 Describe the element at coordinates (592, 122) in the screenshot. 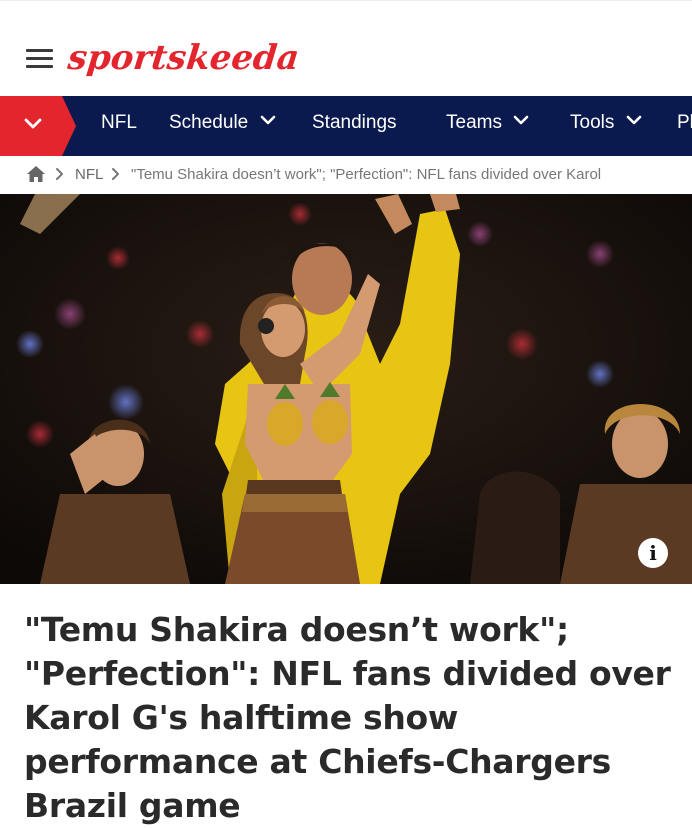

I see `nav-item-label: Tools` at that location.